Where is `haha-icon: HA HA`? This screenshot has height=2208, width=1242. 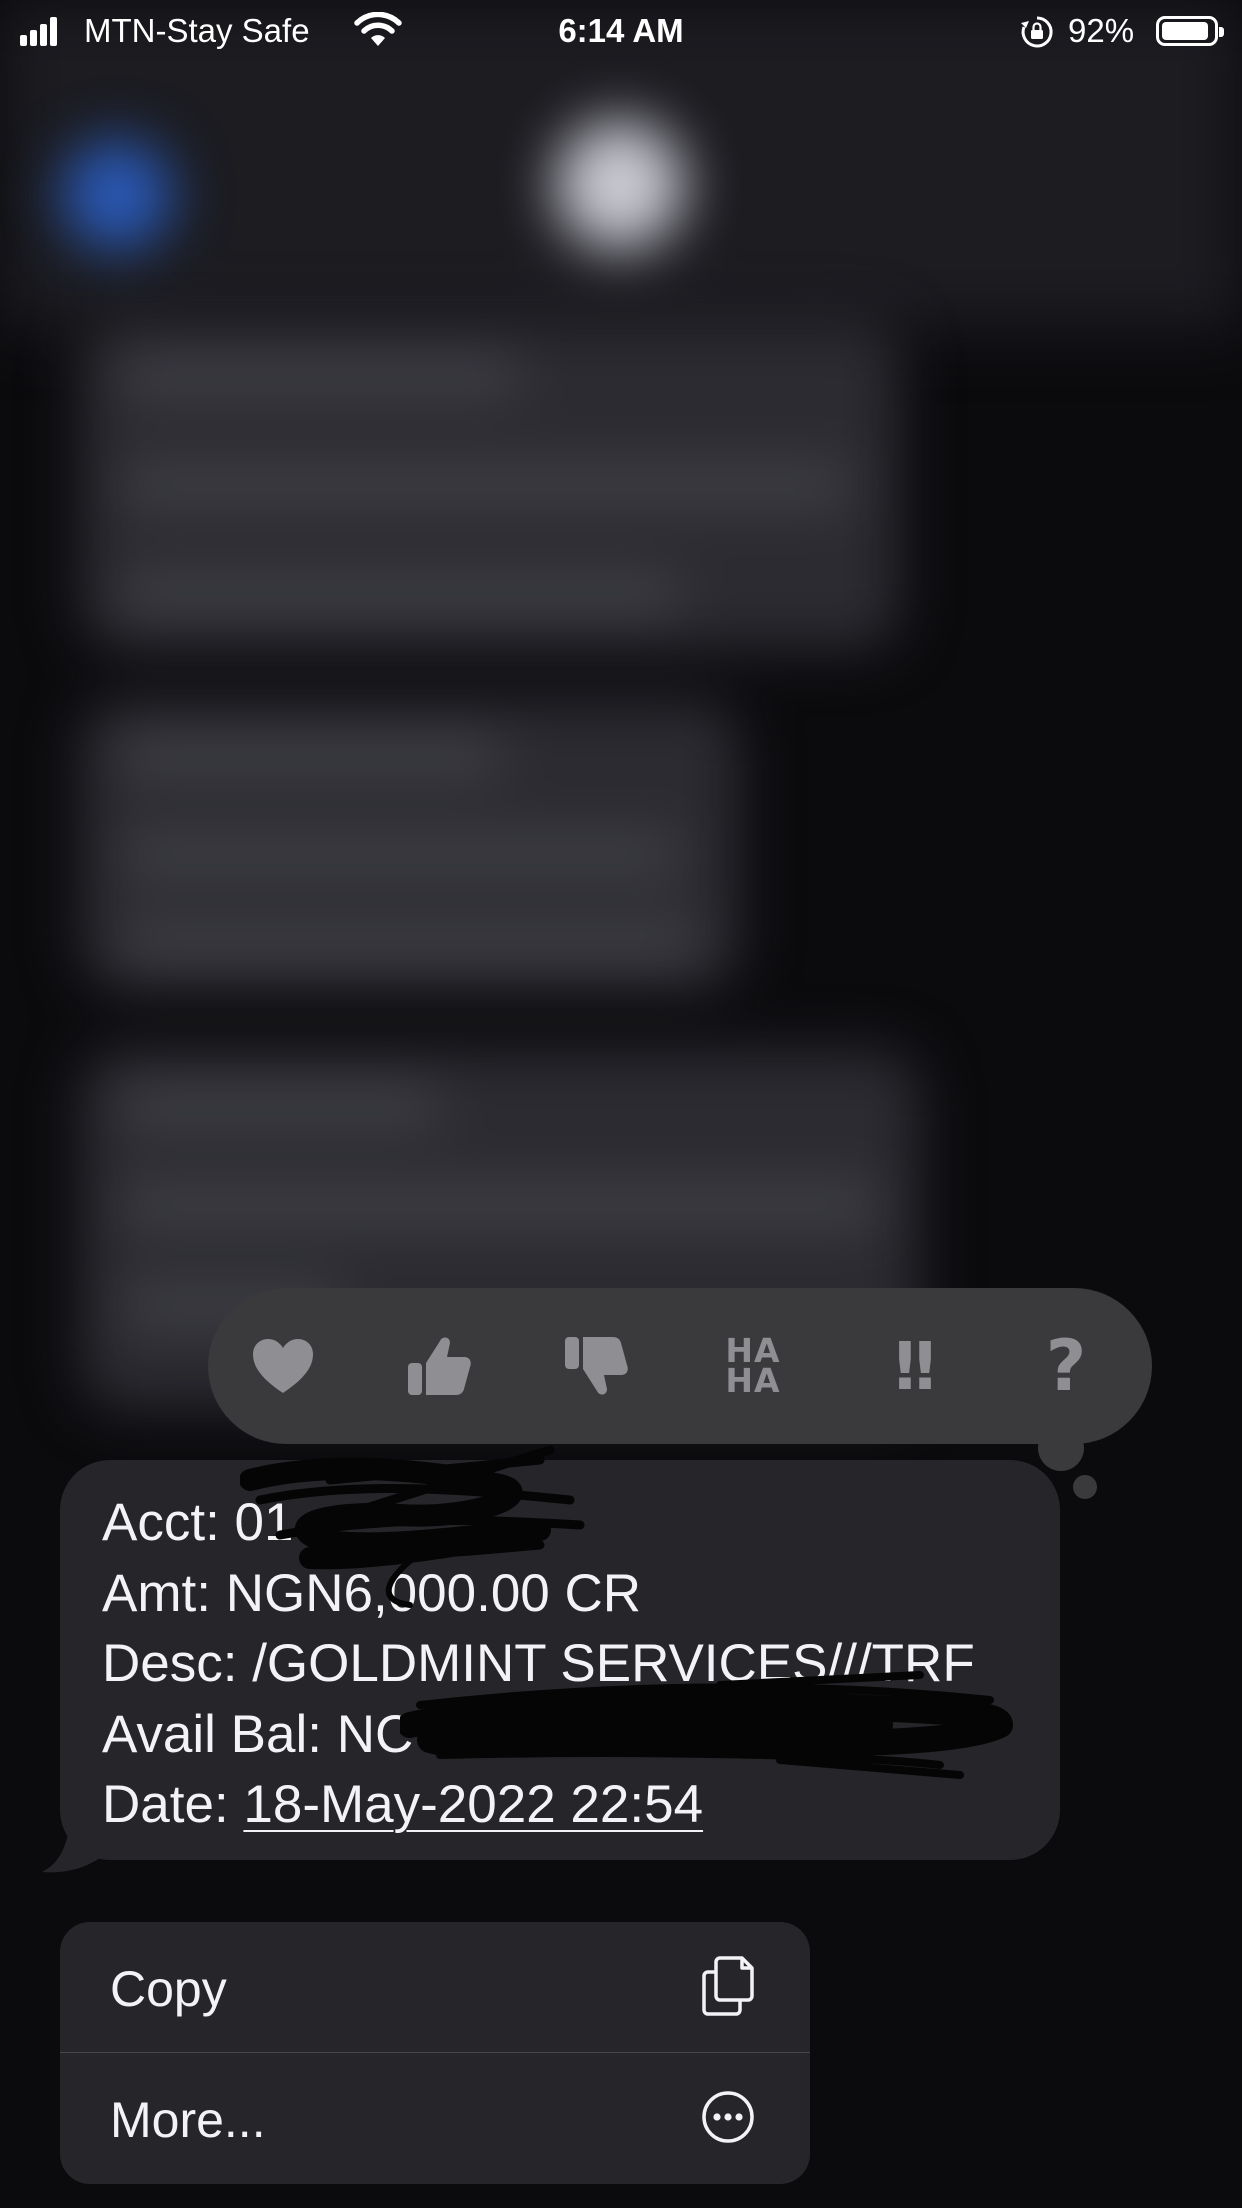
haha-icon: HA HA is located at coordinates (753, 1365).